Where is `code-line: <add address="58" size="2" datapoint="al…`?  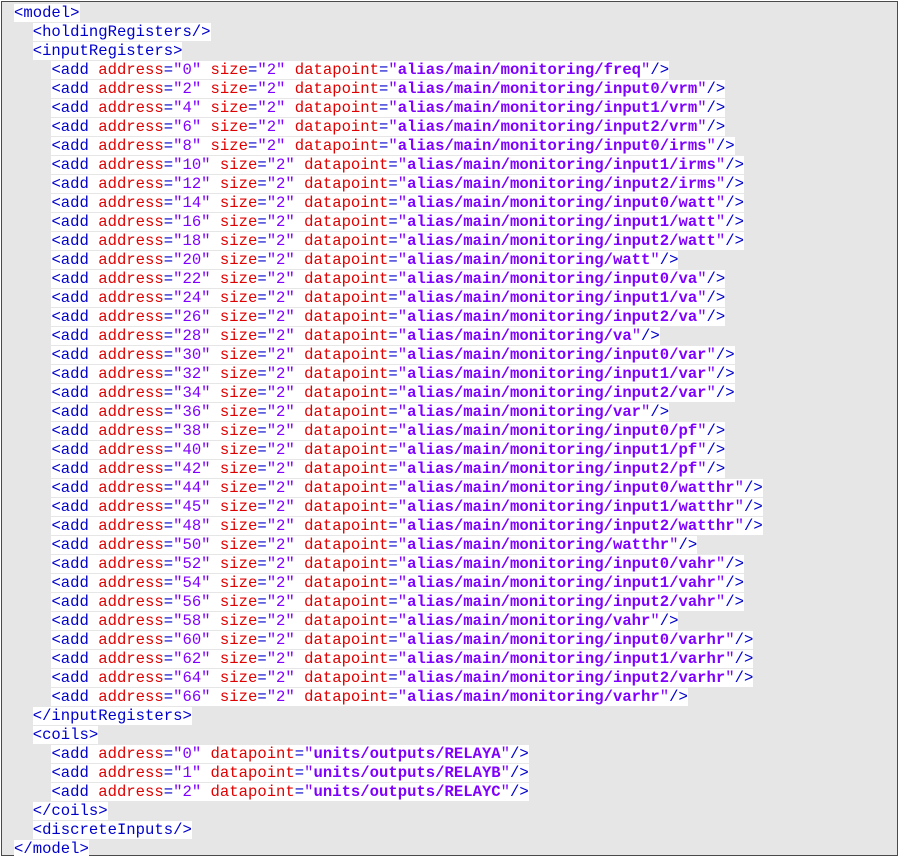
code-line: <add address="58" size="2" datapoint="al… is located at coordinates (388, 621).